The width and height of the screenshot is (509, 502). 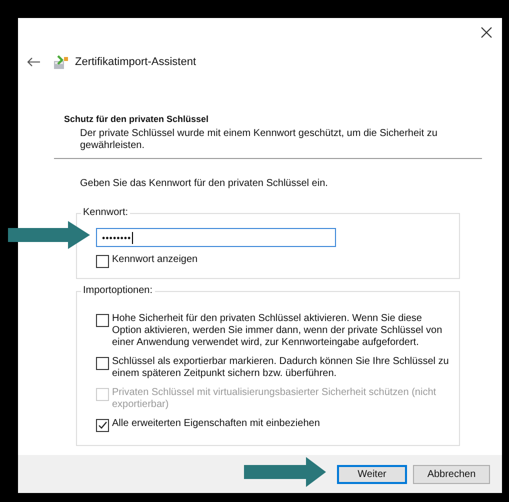 I want to click on section-heading: Schutz für den privaten Schlüssel, so click(x=136, y=119).